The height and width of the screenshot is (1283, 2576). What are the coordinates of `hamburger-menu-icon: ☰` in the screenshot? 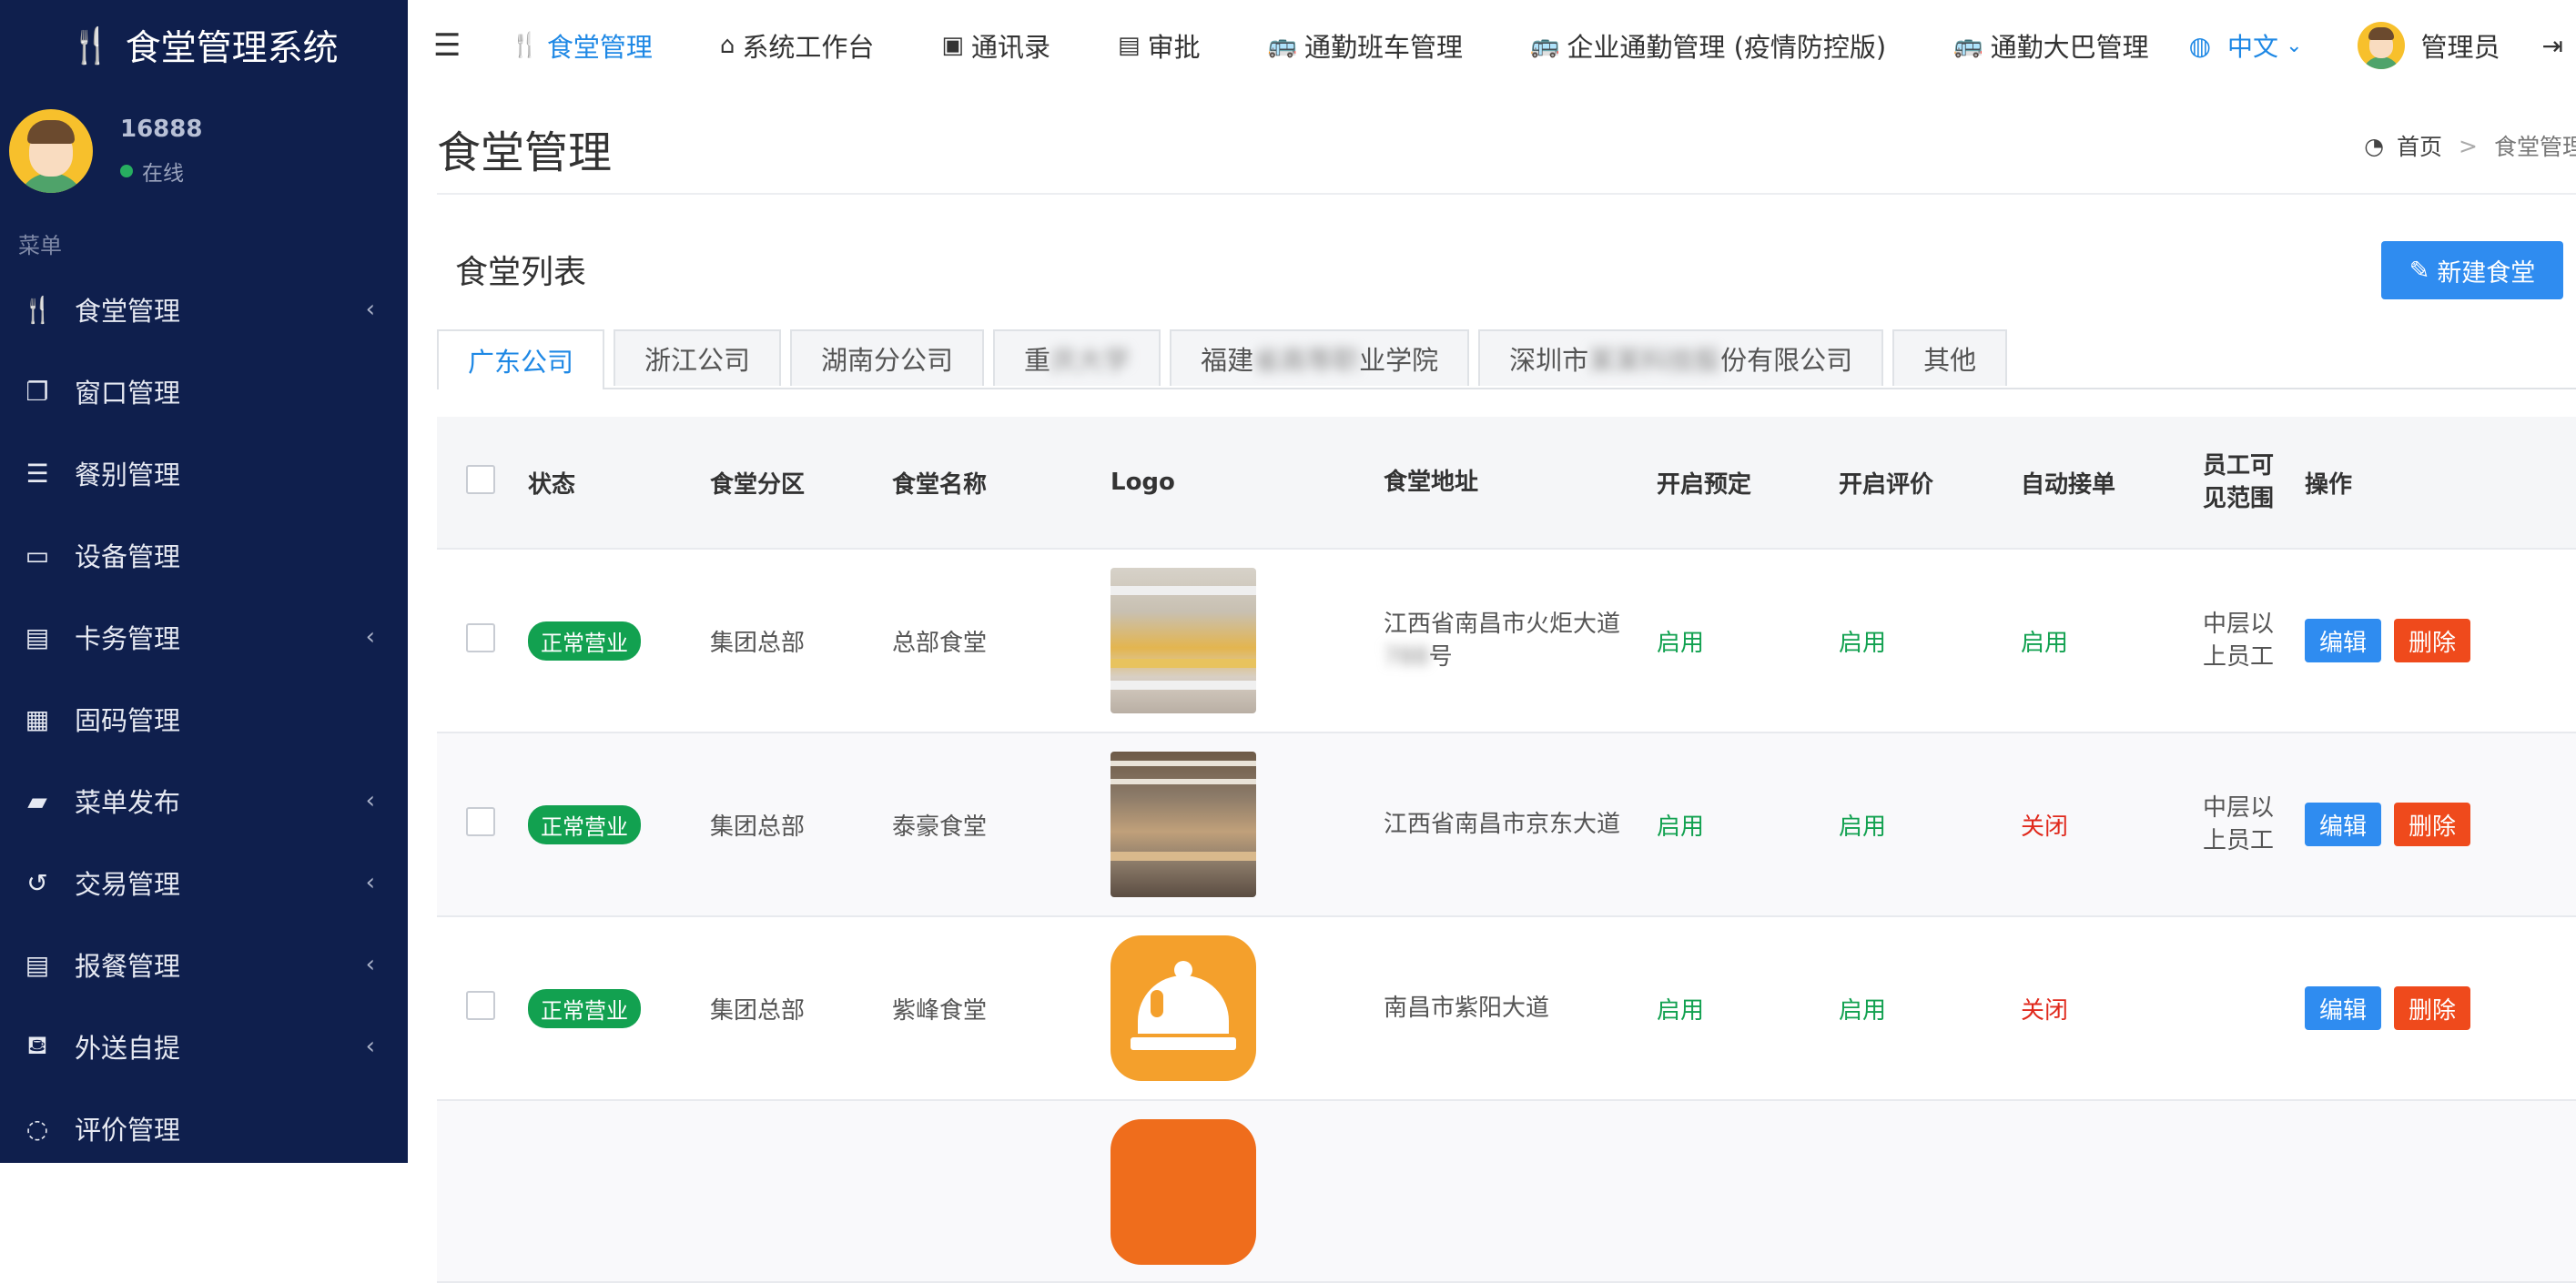 It's located at (447, 45).